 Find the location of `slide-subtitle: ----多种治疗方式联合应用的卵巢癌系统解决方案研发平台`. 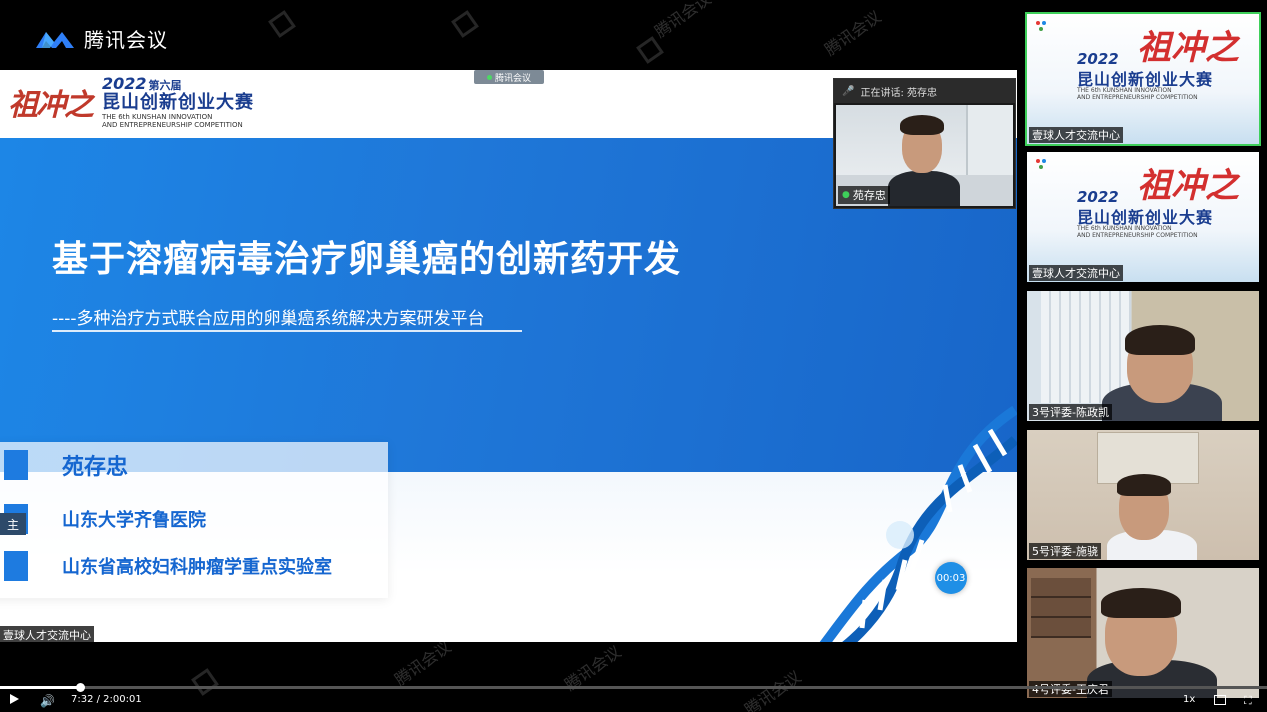

slide-subtitle: ----多种治疗方式联合应用的卵巢癌系统解决方案研发平台 is located at coordinates (268, 319).